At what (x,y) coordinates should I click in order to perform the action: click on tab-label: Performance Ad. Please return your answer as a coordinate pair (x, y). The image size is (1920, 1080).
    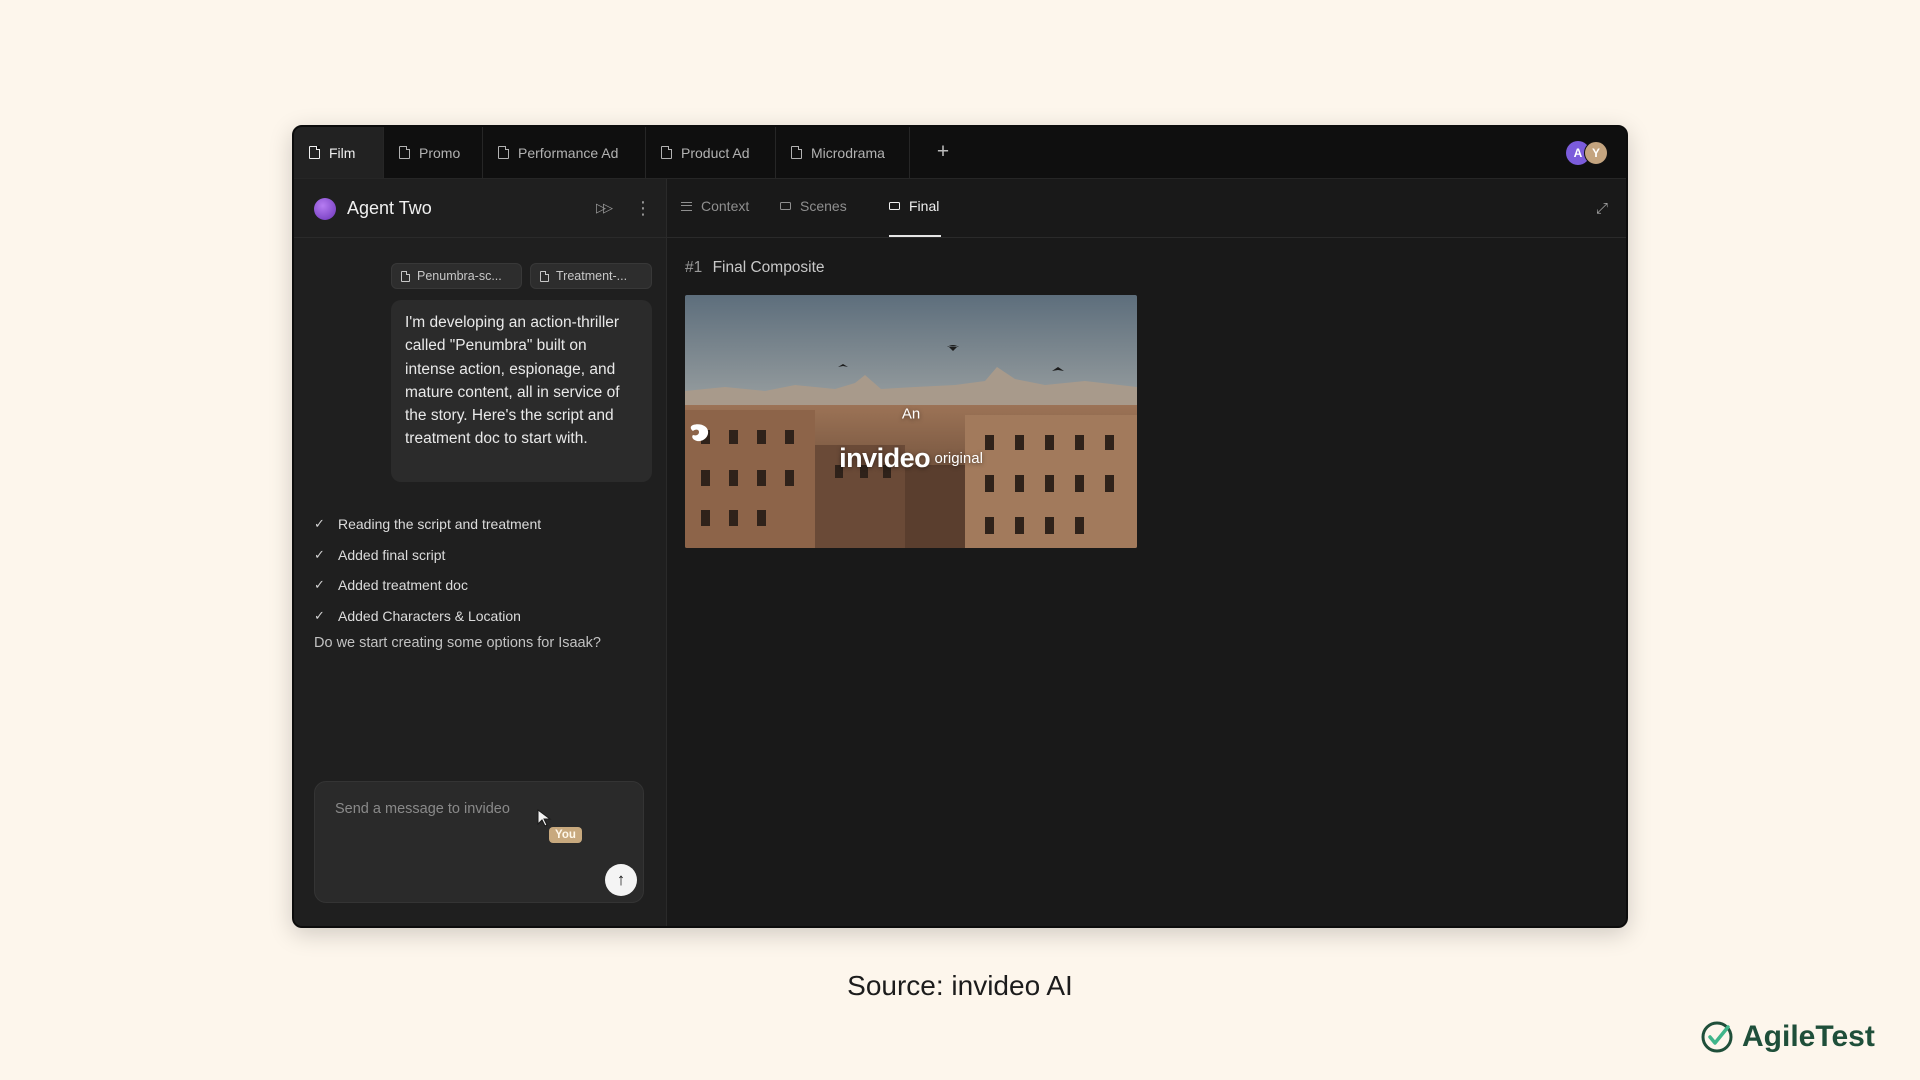
    Looking at the image, I should click on (568, 152).